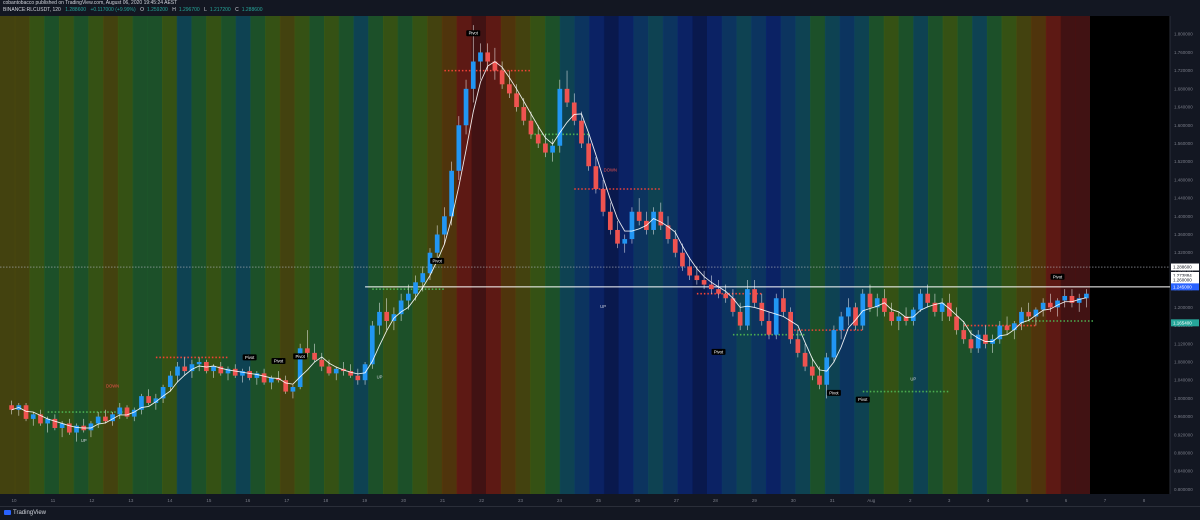  Describe the element at coordinates (157, 10) in the screenshot. I see `open-value: 1.259200` at that location.